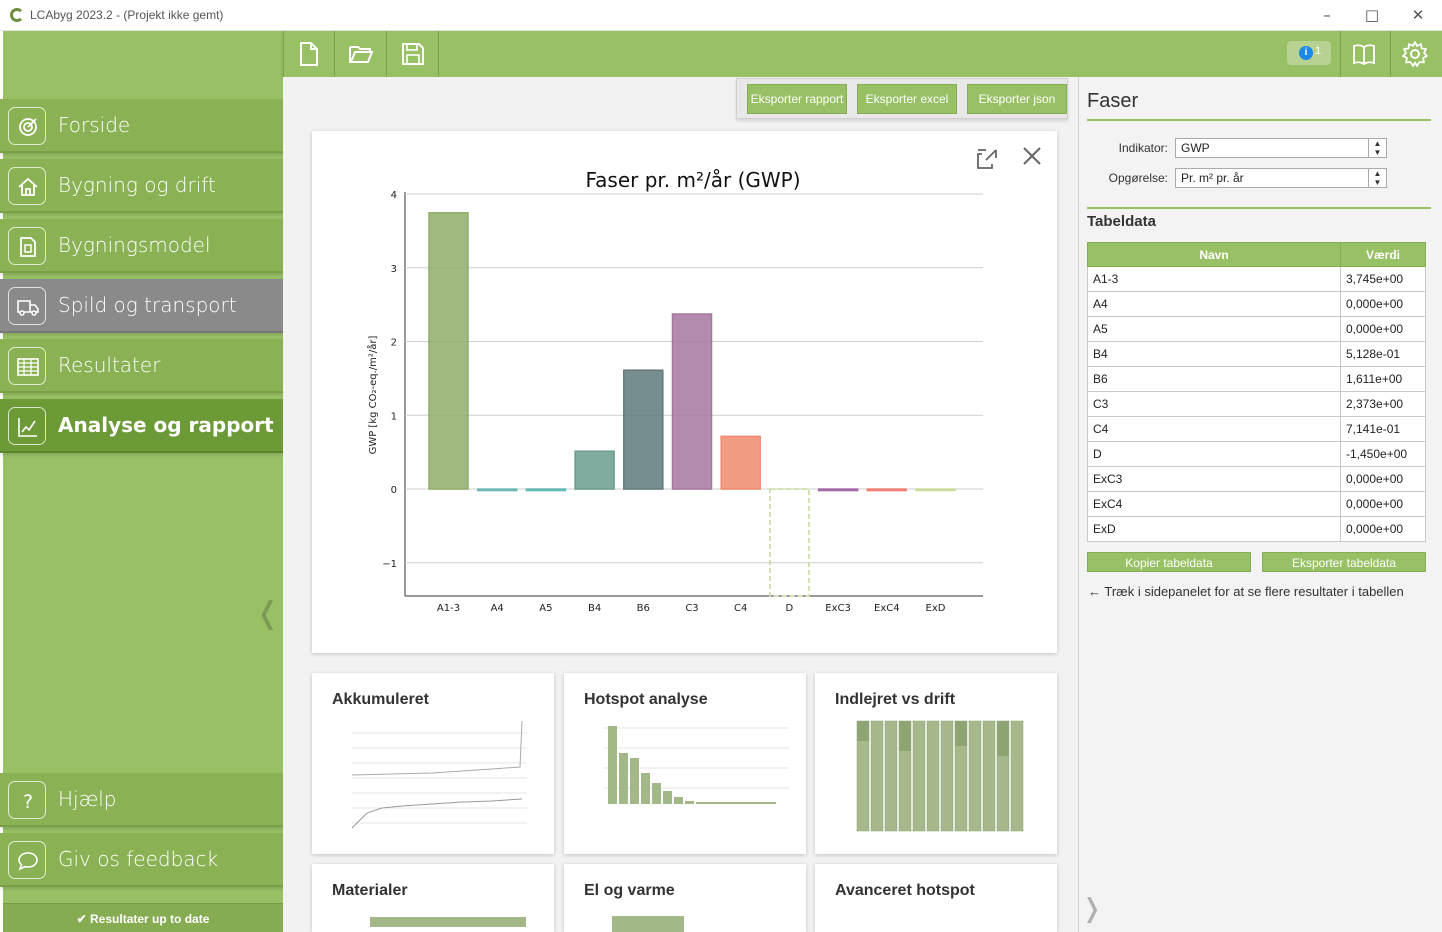  I want to click on sidebar-item-forside: Forside, so click(142, 126).